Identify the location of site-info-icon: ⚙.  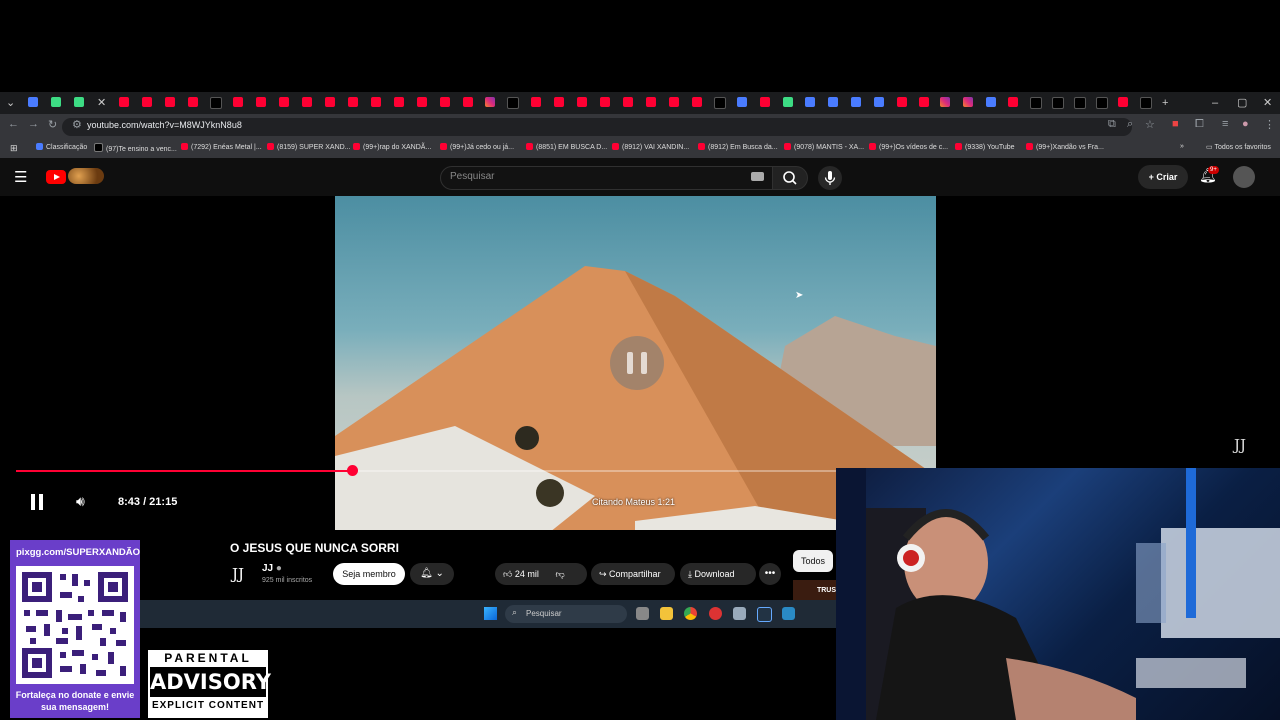
(77, 124).